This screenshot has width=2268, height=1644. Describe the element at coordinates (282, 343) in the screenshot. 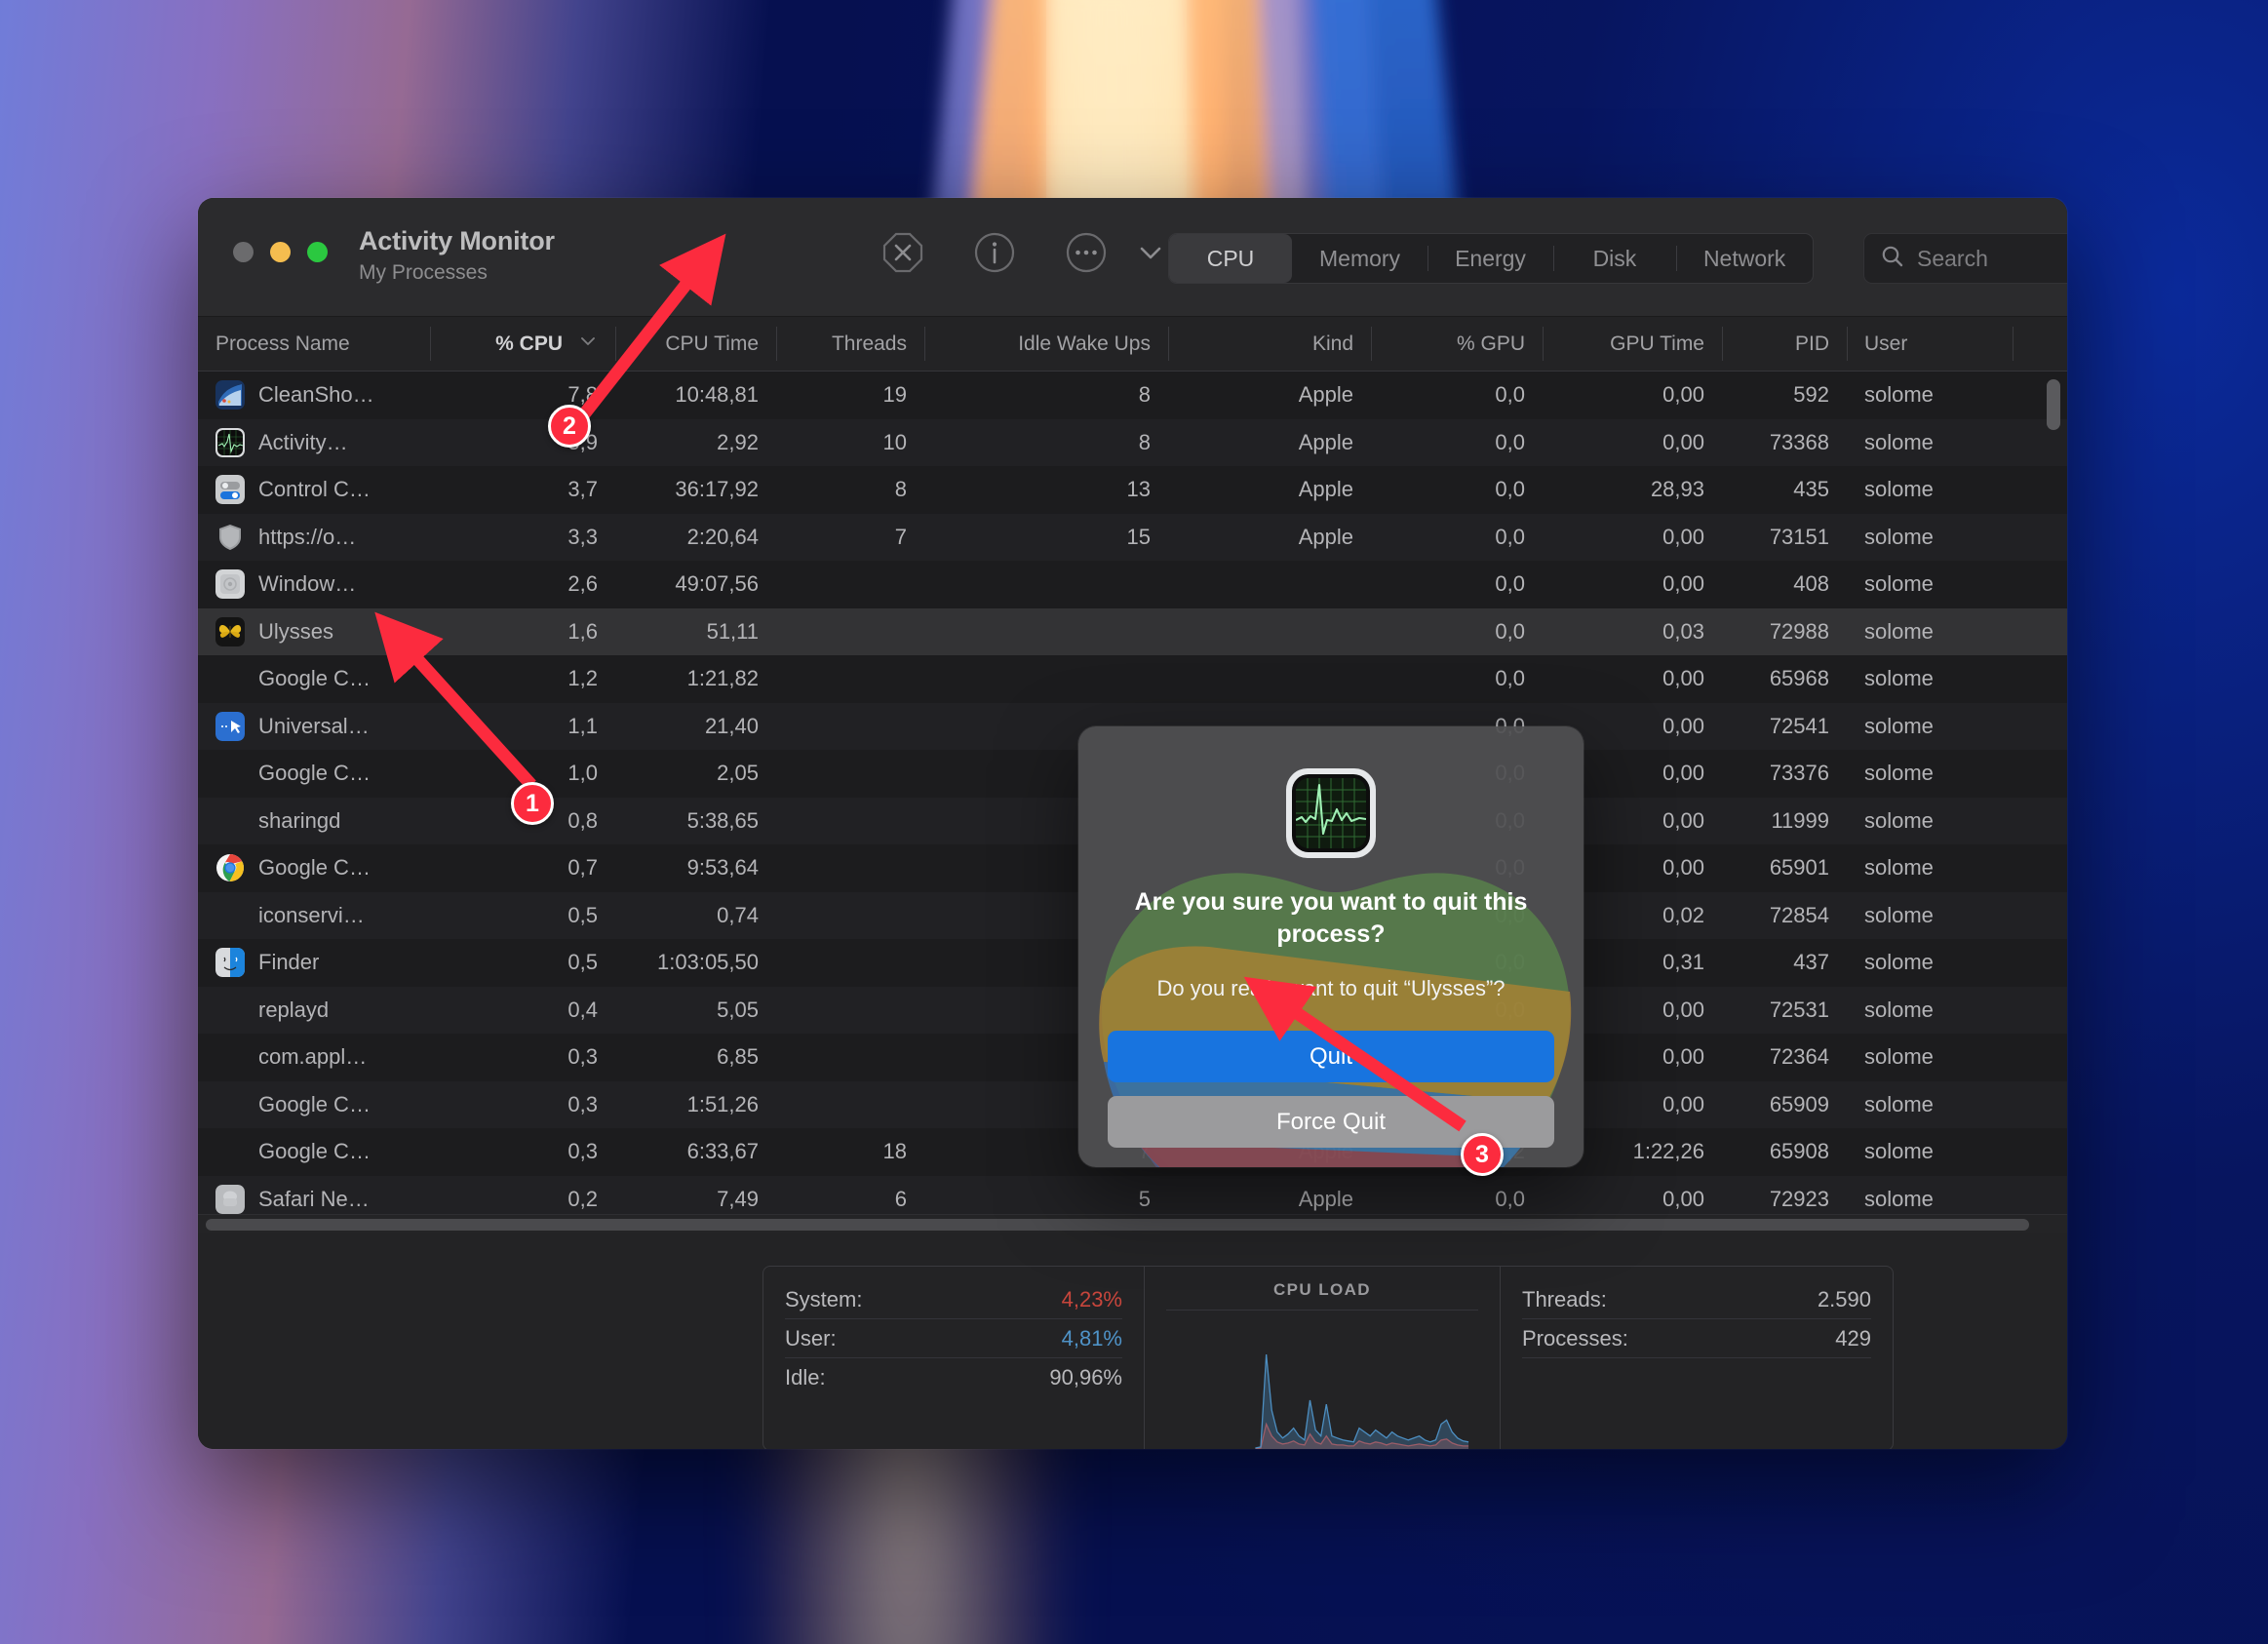

I see `column-header-label: Process Name` at that location.